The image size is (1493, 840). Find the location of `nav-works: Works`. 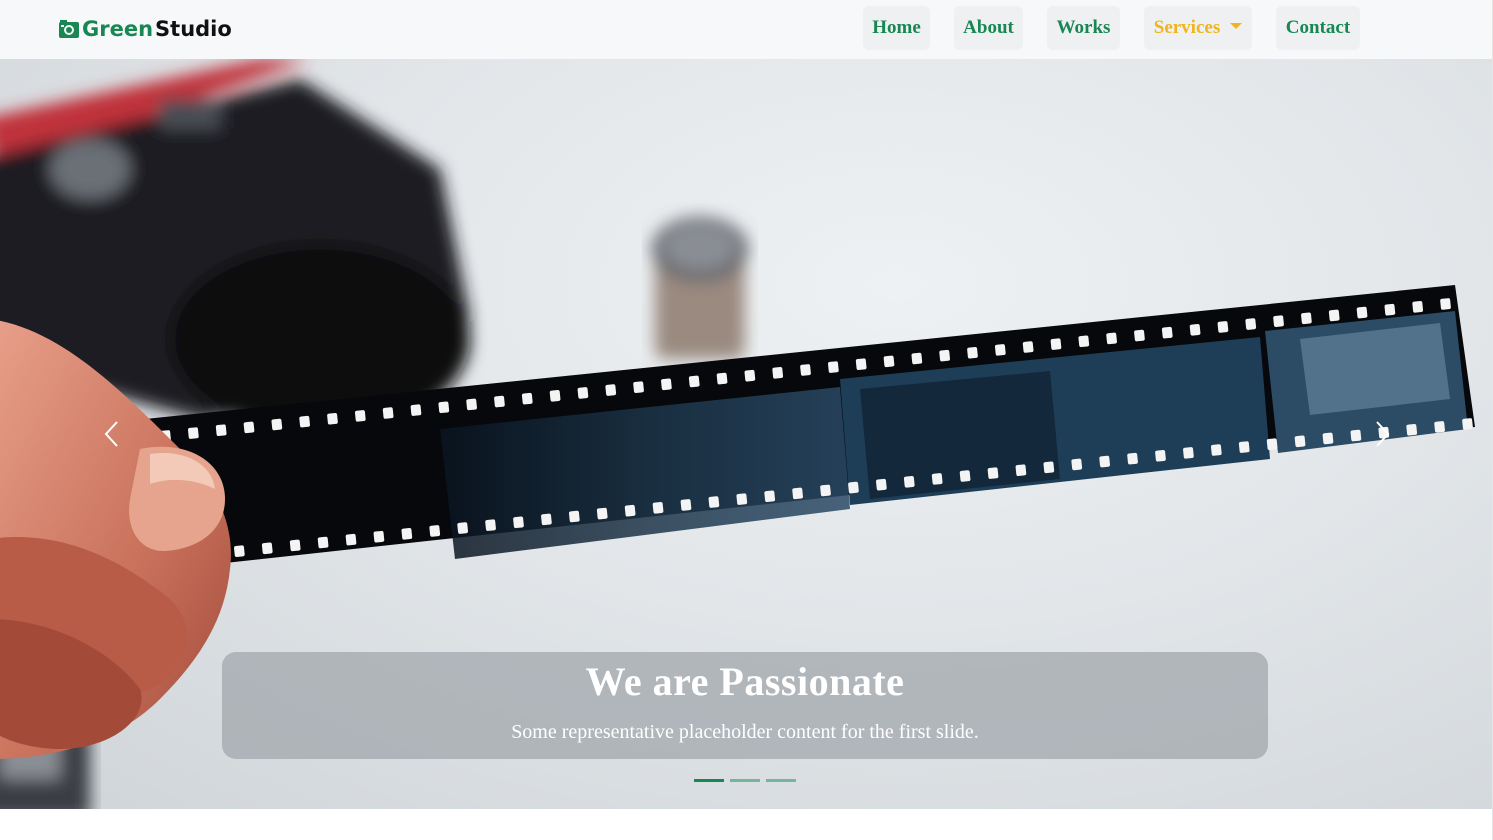

nav-works: Works is located at coordinates (1083, 28).